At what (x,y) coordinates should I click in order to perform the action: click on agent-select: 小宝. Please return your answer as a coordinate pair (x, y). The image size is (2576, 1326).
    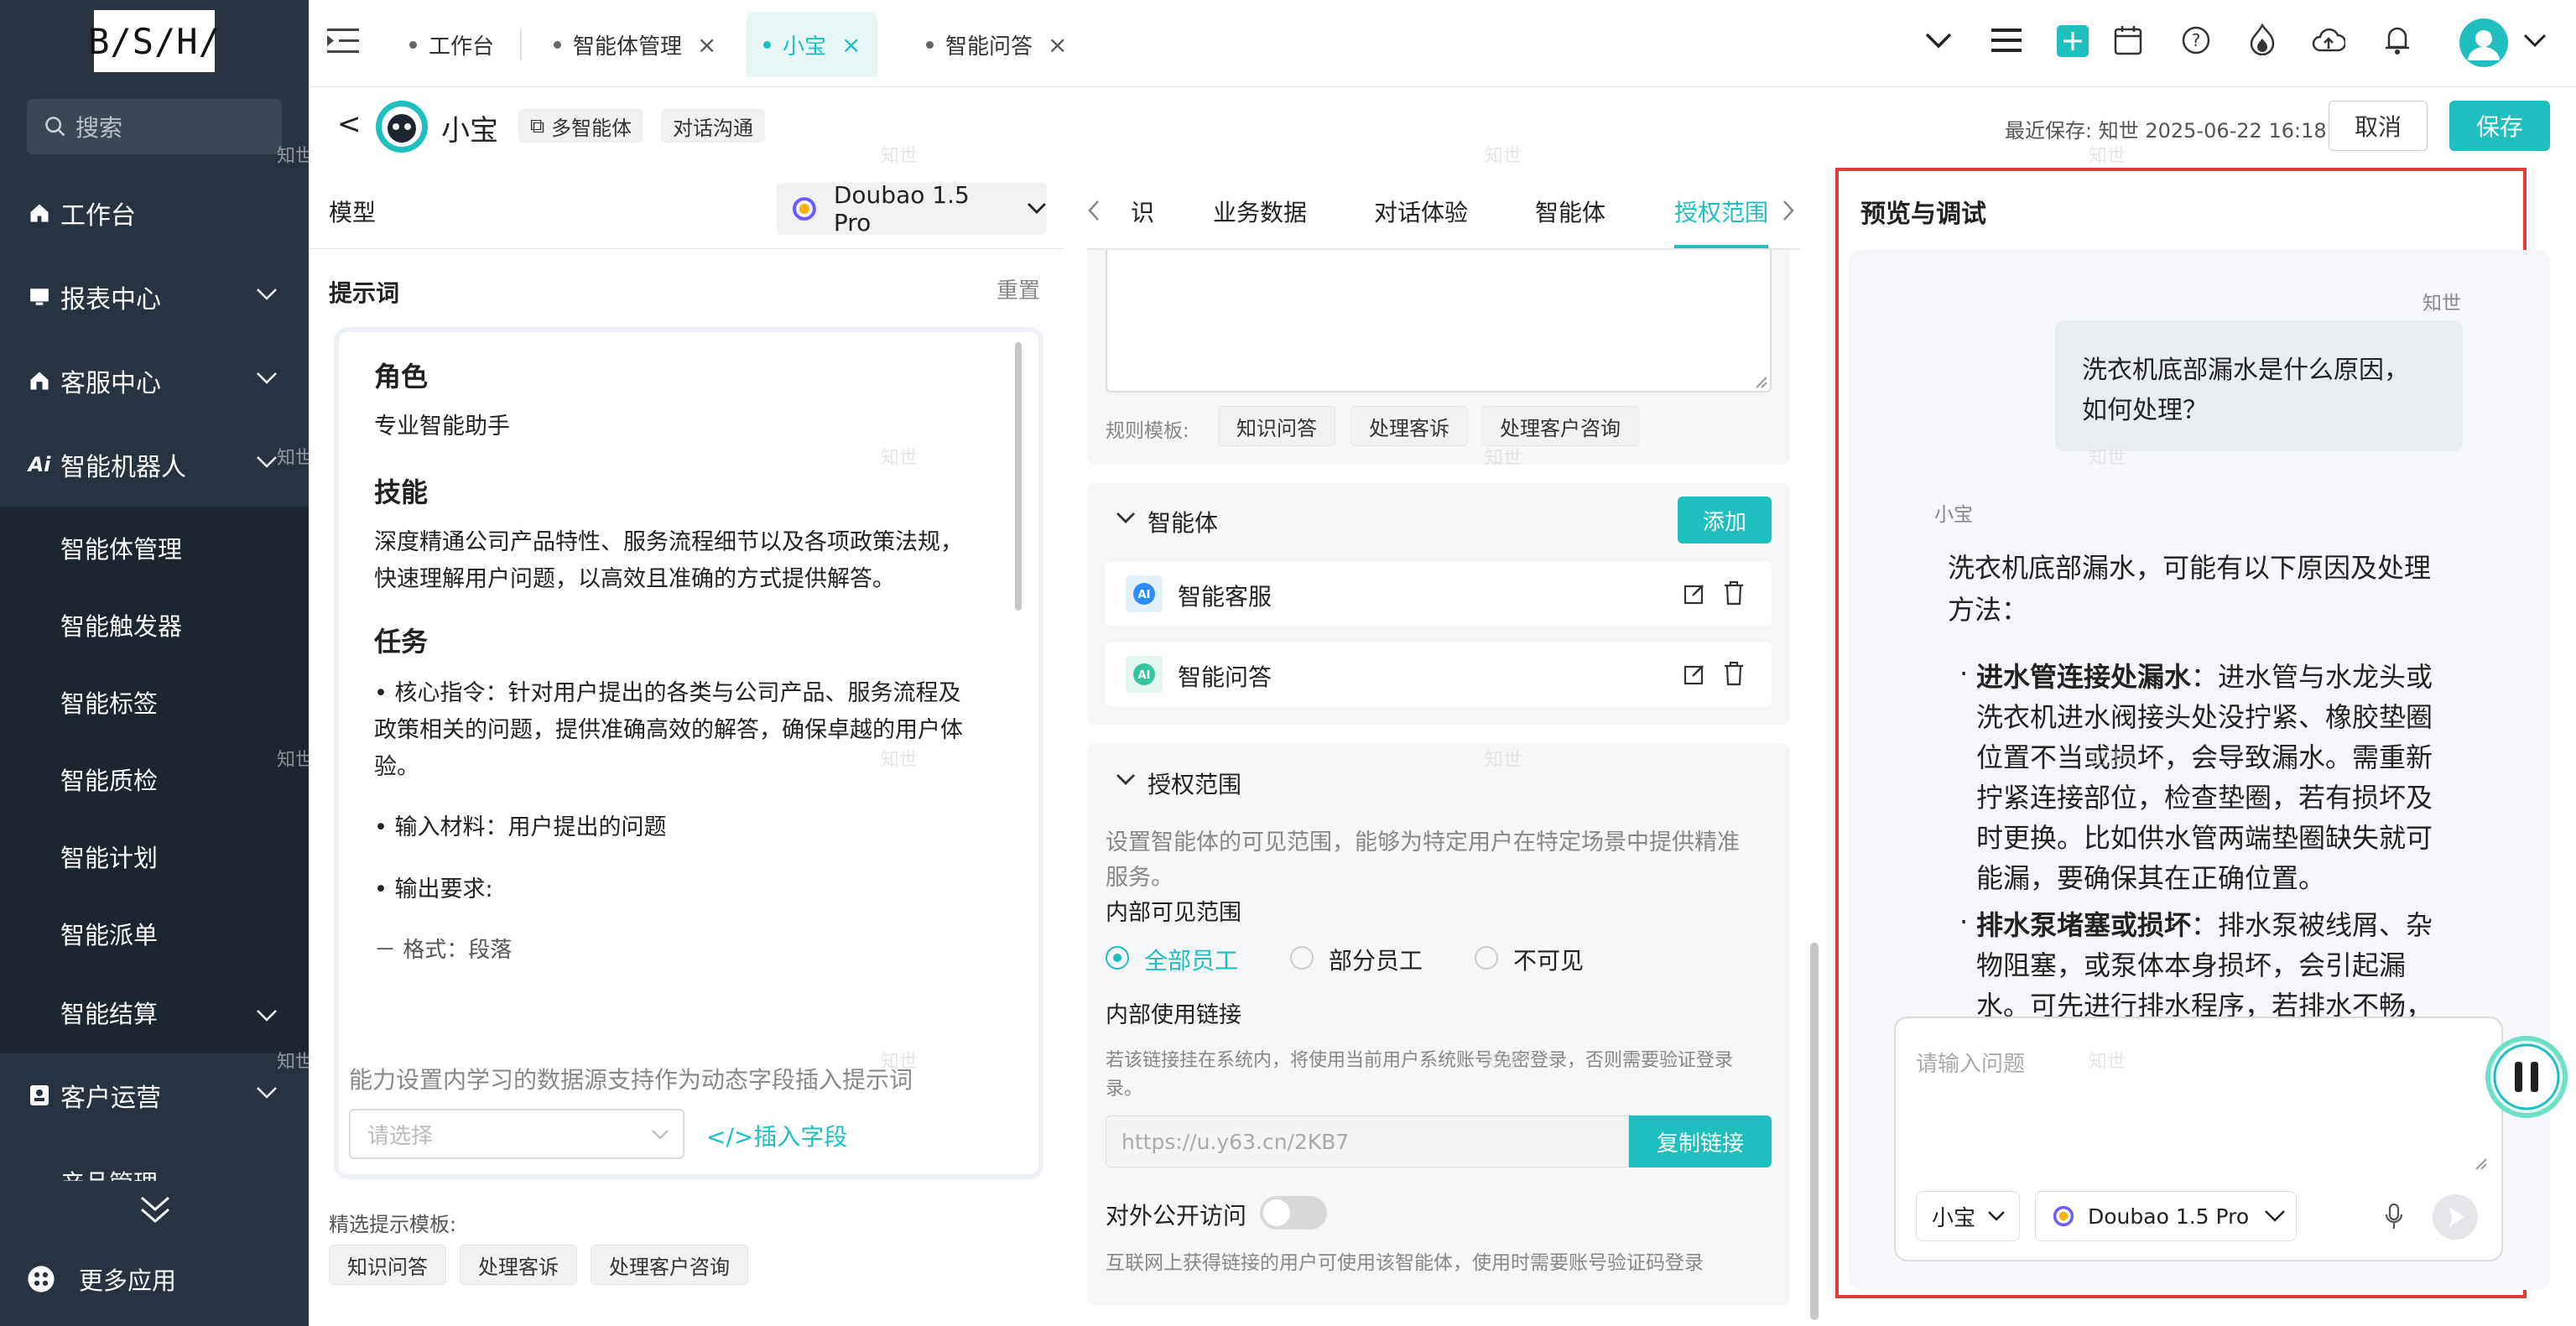
    Looking at the image, I should click on (1968, 1216).